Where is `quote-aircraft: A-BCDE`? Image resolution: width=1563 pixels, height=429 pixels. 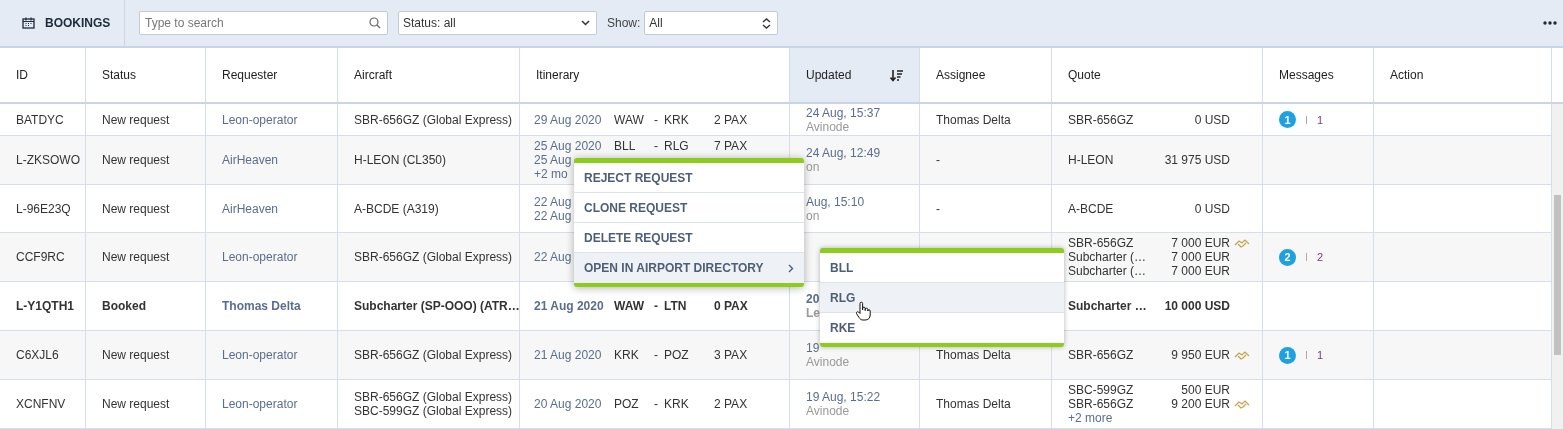 quote-aircraft: A-BCDE is located at coordinates (1091, 208).